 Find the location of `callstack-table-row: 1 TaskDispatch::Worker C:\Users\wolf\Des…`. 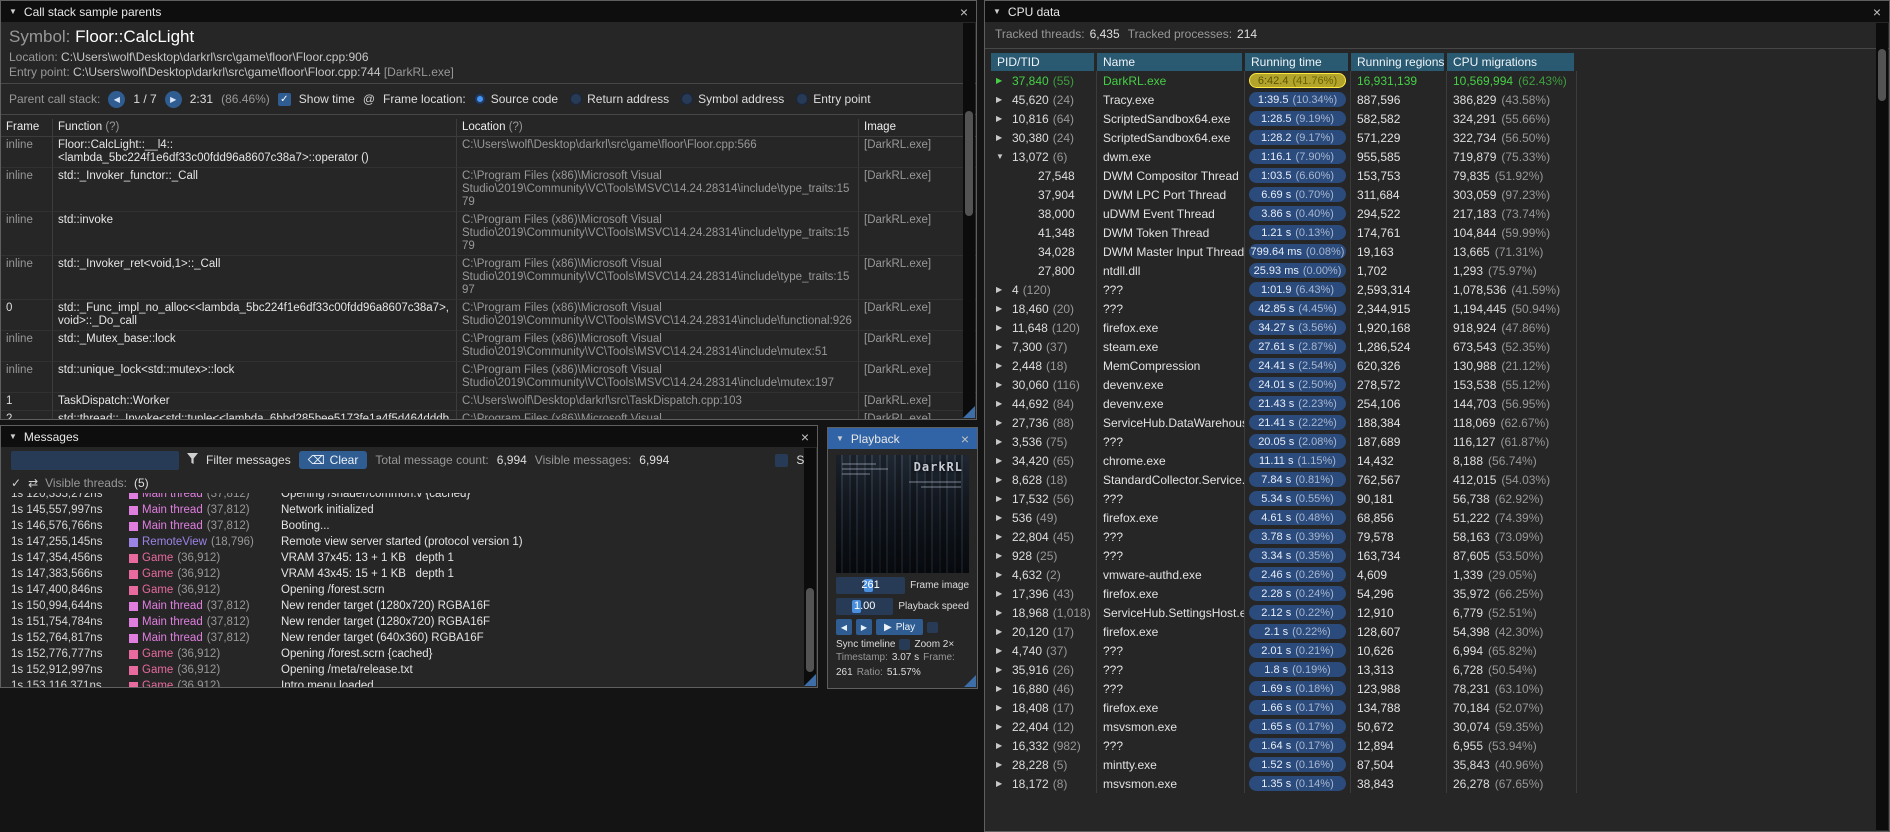

callstack-table-row: 1 TaskDispatch::Worker C:\Users\wolf\Des… is located at coordinates (488, 402).